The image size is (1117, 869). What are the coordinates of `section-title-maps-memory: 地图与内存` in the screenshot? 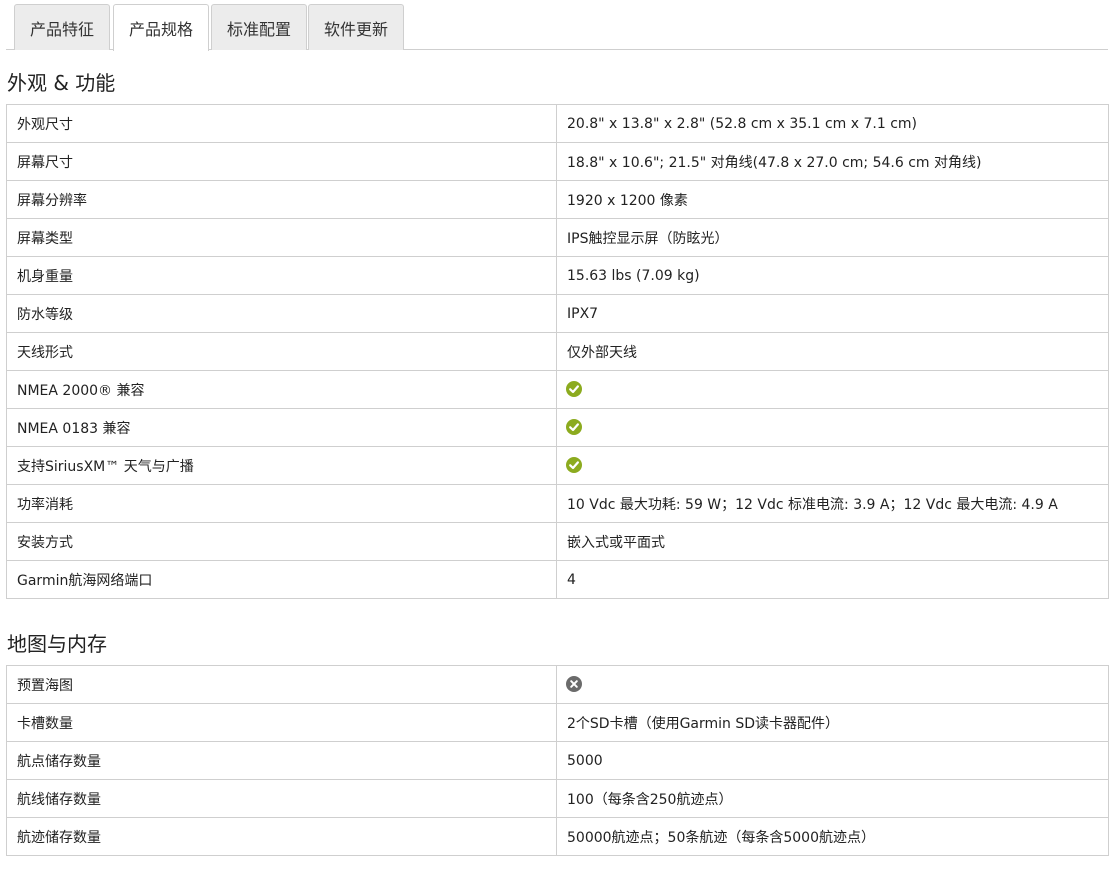 It's located at (57, 644).